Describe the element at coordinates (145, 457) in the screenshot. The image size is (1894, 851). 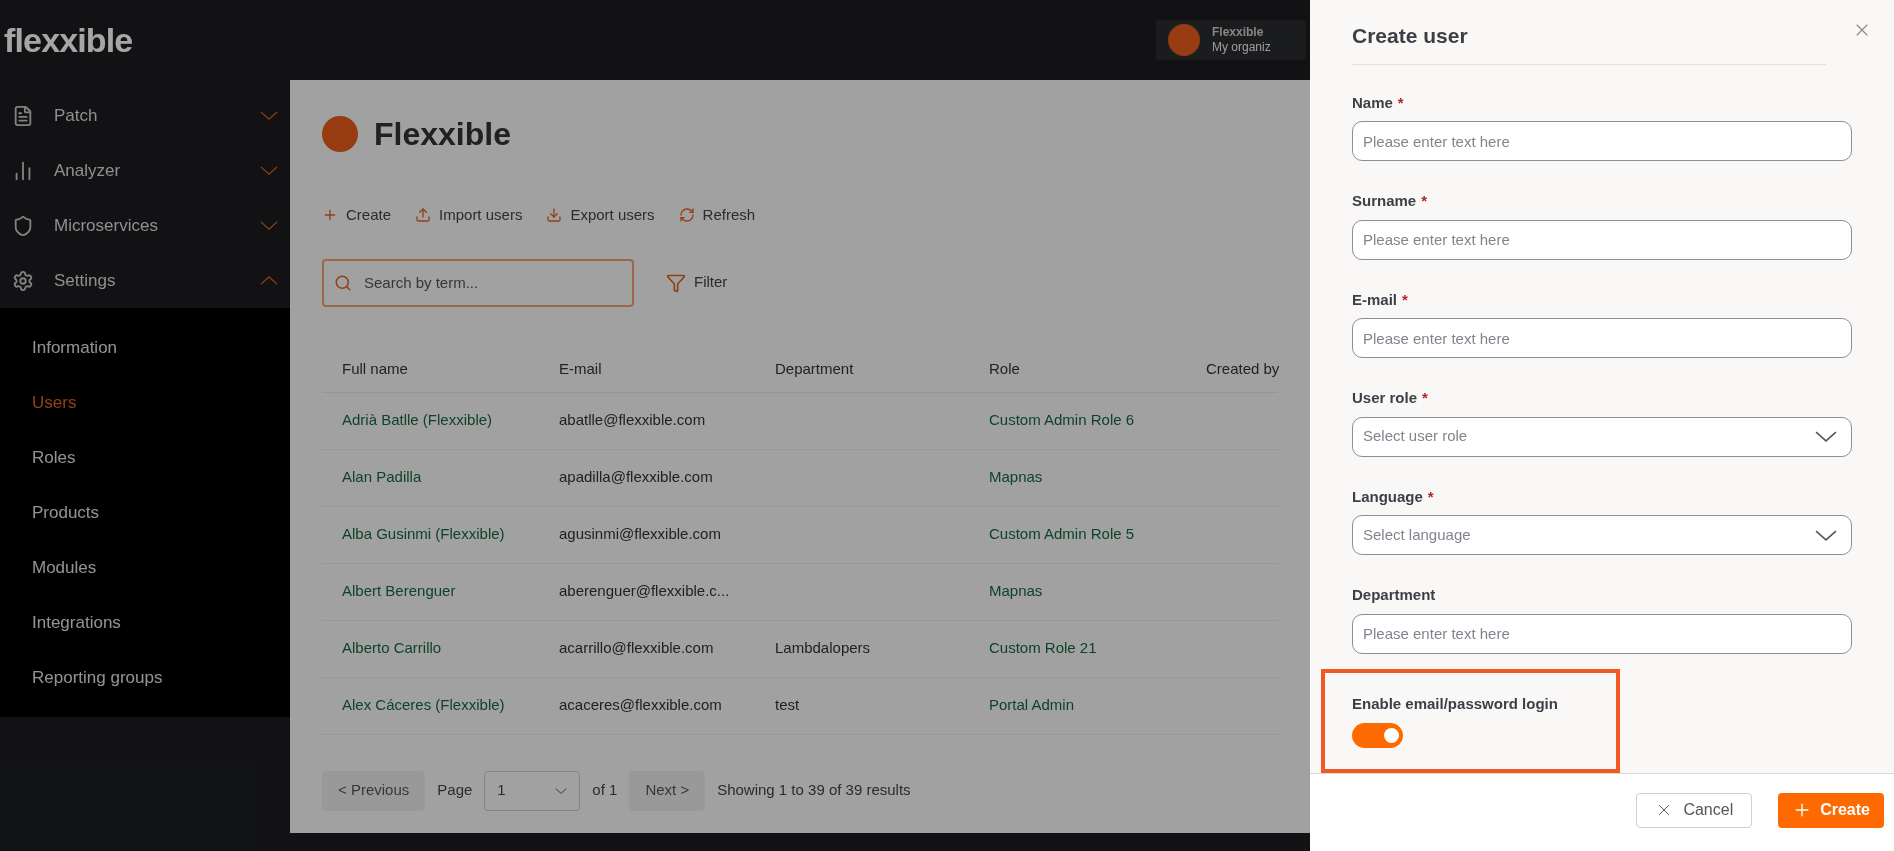
I see `submenu-item: Roles` at that location.